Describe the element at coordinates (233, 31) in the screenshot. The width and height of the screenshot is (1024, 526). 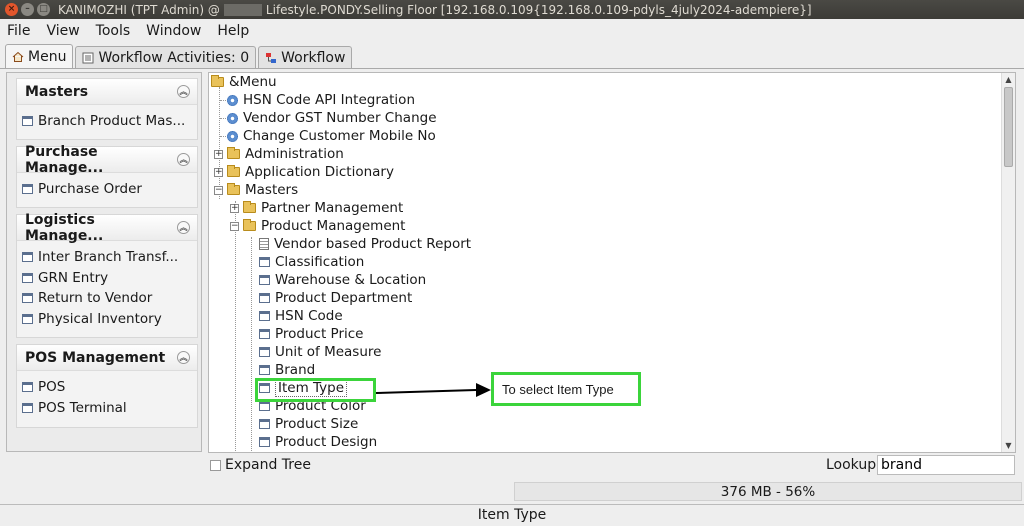
I see `menu-help: Help` at that location.